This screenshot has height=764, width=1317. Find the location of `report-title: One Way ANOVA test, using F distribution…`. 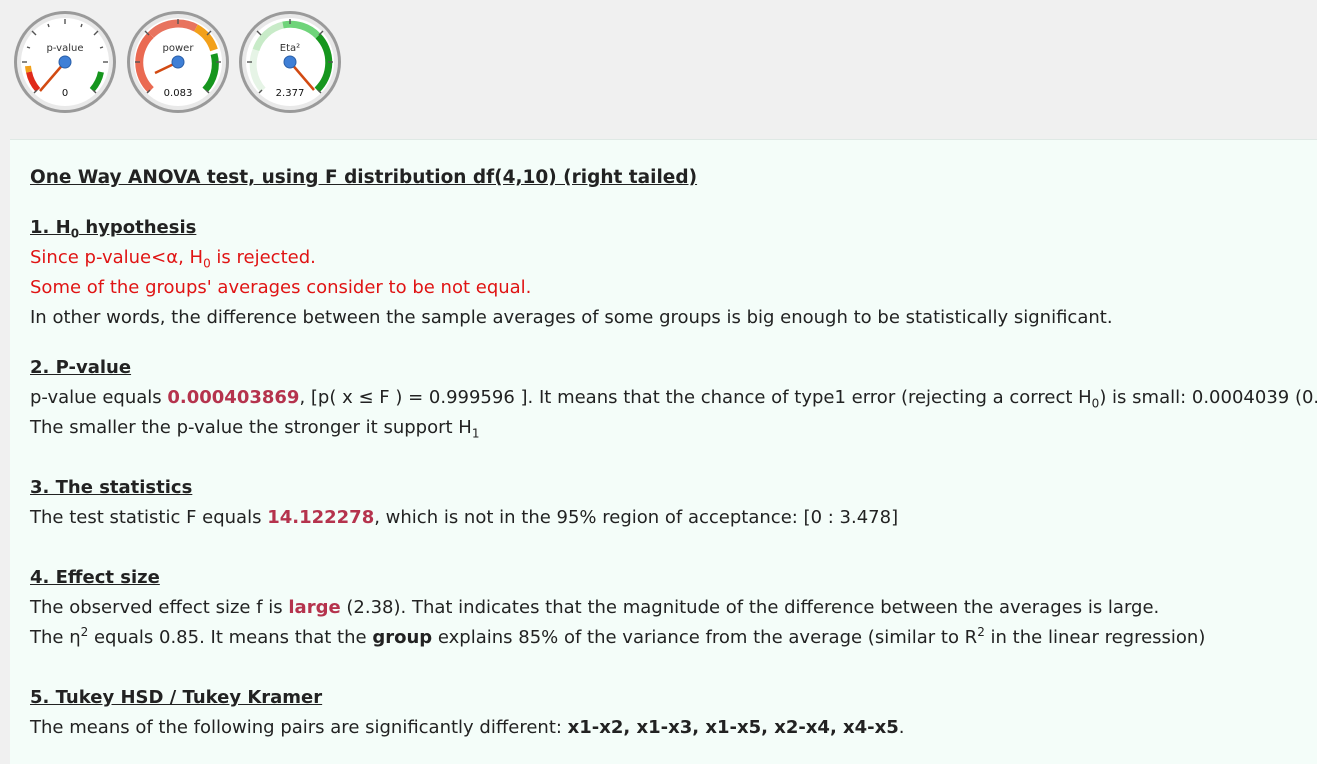

report-title: One Way ANOVA test, using F distribution… is located at coordinates (364, 177).